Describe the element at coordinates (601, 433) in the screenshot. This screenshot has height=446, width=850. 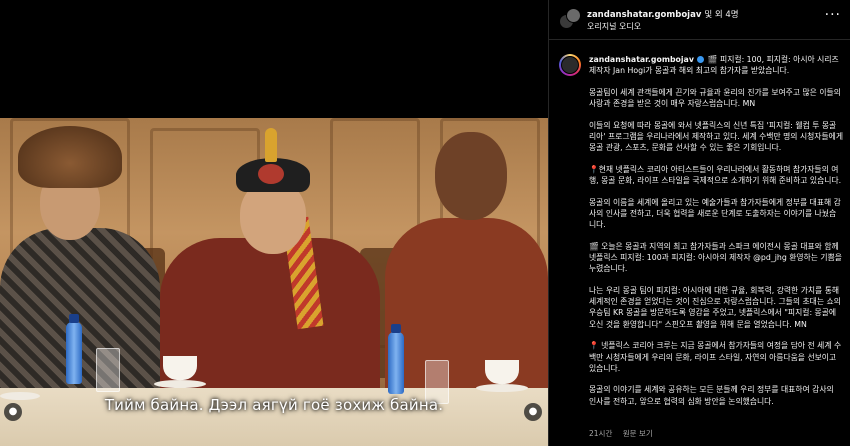
I see `post-time: 21시간` at that location.